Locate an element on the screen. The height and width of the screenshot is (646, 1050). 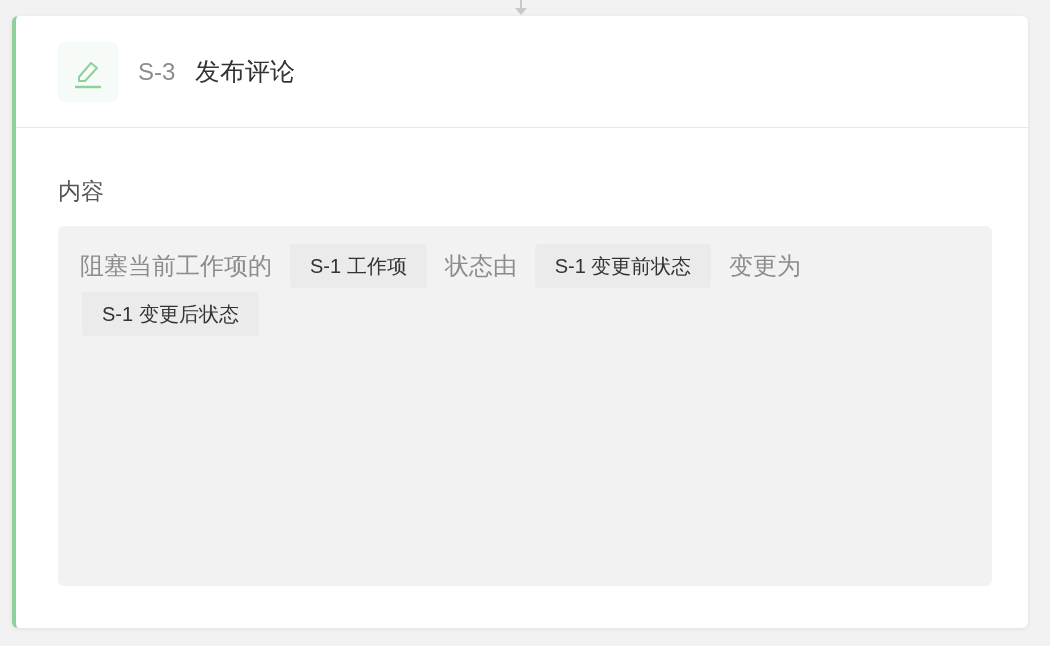
arrow-icon is located at coordinates (521, 8).